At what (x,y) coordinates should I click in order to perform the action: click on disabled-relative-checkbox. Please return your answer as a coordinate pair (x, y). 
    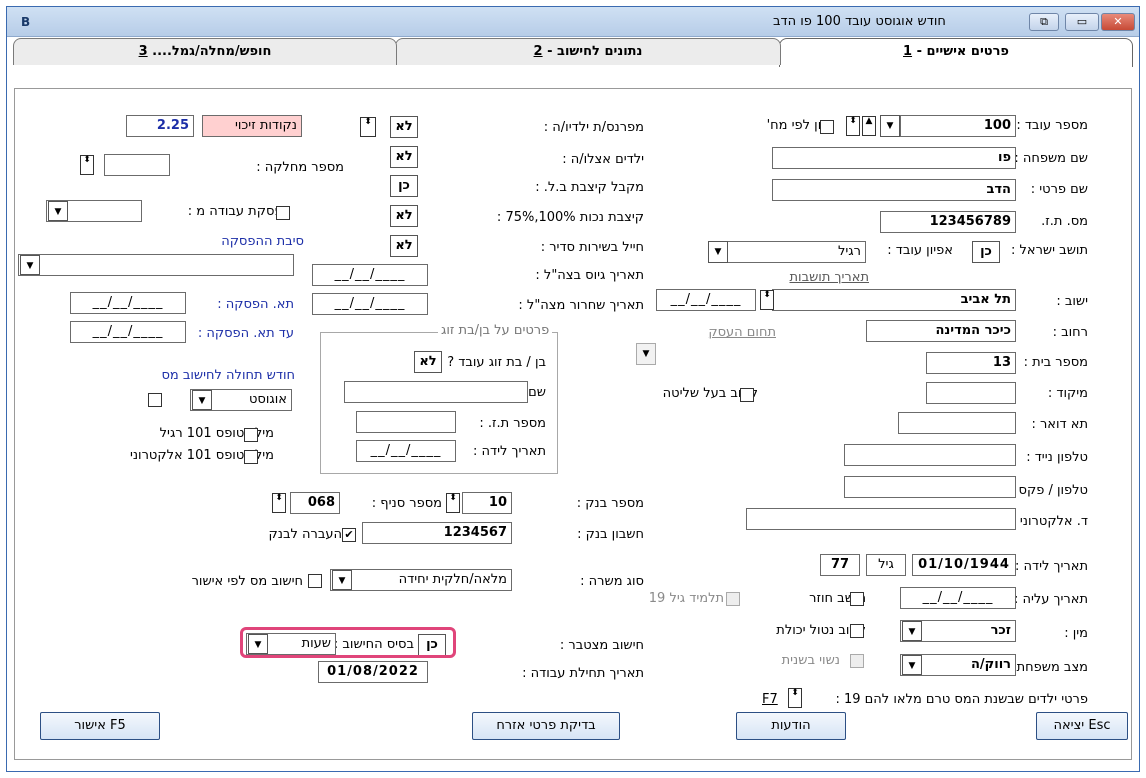
    Looking at the image, I should click on (857, 631).